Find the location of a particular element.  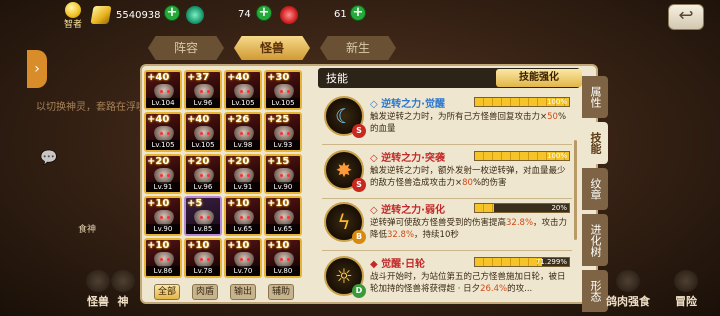

tab-attributes: 属性 is located at coordinates (595, 97).